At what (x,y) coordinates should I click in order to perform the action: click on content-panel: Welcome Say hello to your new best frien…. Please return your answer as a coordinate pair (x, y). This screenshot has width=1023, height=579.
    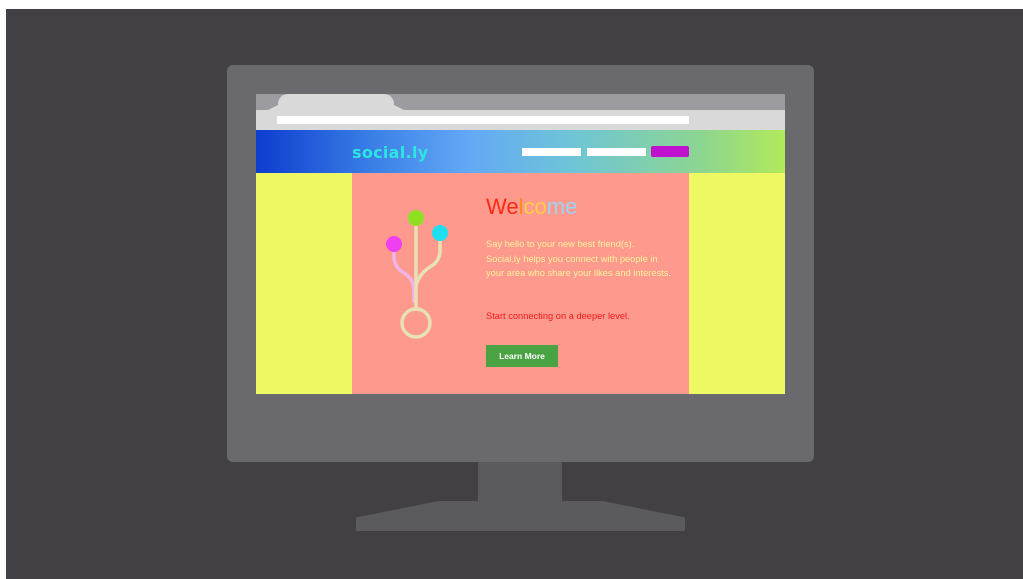
    Looking at the image, I should click on (520, 283).